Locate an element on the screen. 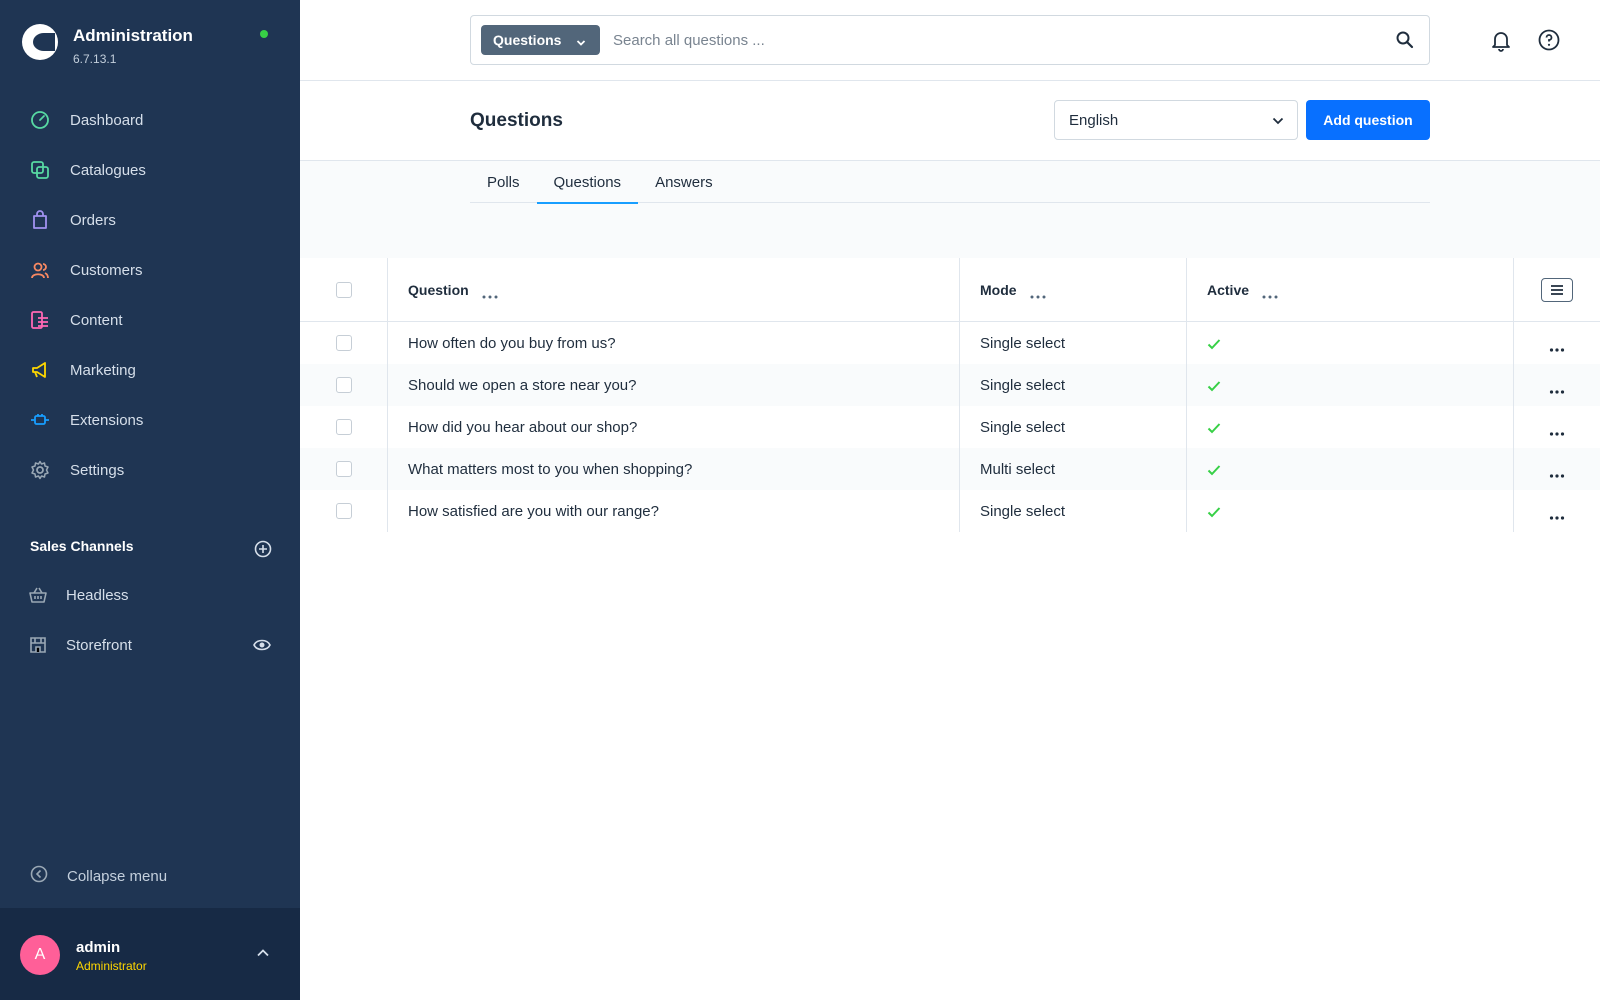  global-search: Questions is located at coordinates (950, 40).